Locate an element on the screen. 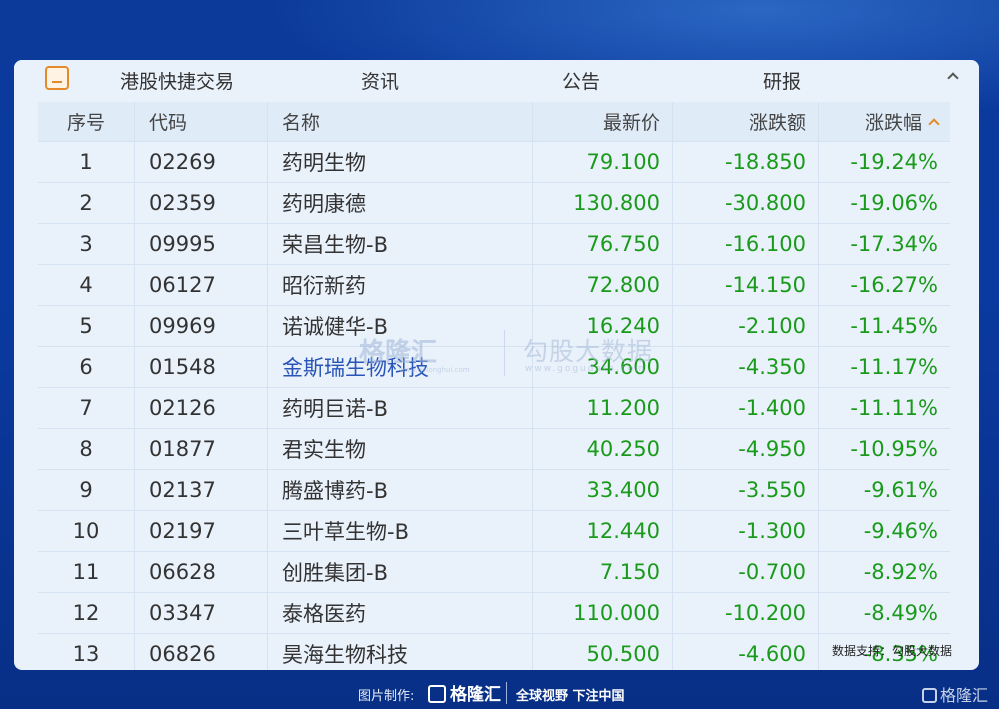  row-price: 34.600 is located at coordinates (603, 367).